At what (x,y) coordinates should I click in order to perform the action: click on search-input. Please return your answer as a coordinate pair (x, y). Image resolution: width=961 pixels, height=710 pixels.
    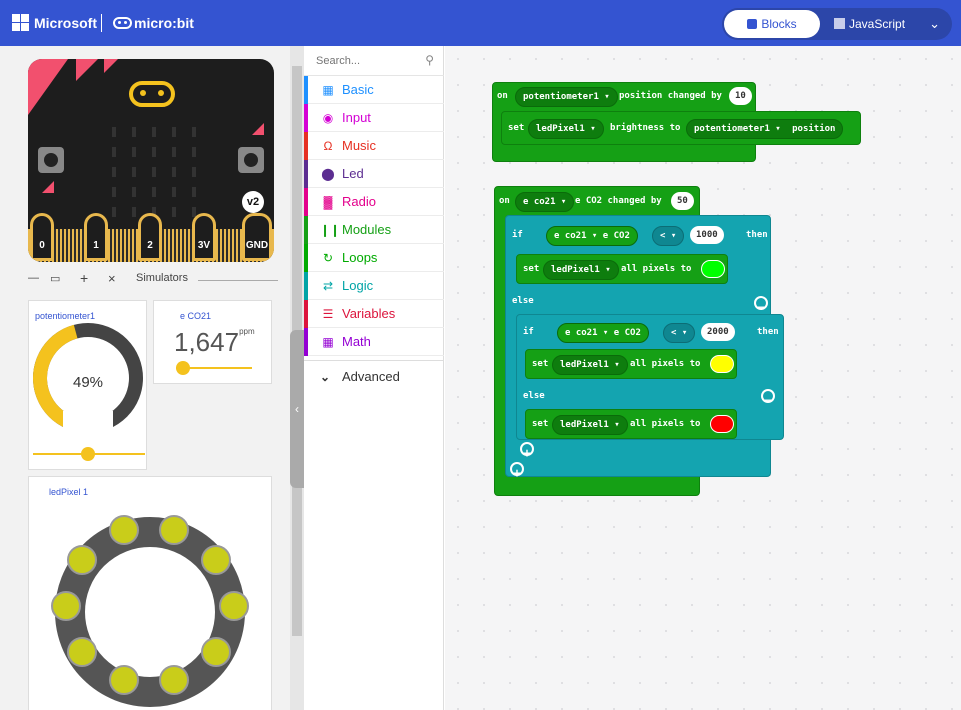
    Looking at the image, I should click on (366, 61).